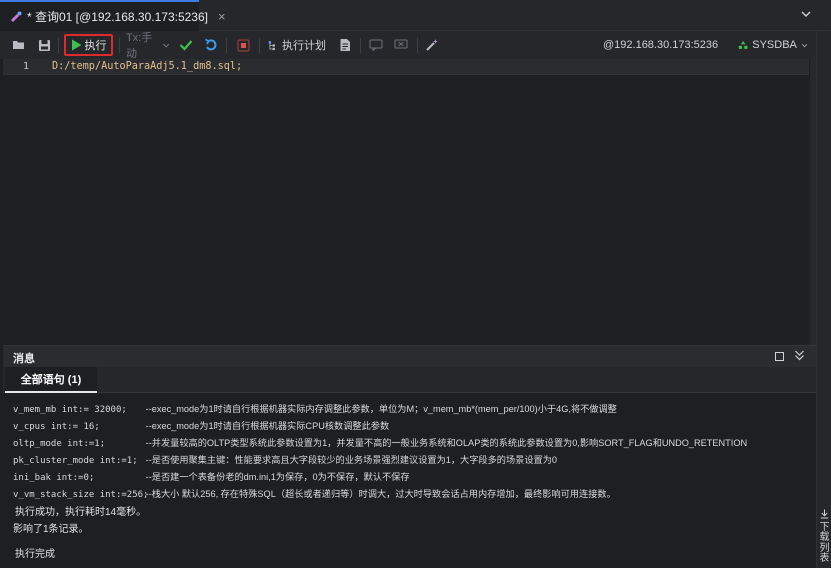 The width and height of the screenshot is (831, 568). I want to click on message-code: oltp_mode int:=1;, so click(59, 444).